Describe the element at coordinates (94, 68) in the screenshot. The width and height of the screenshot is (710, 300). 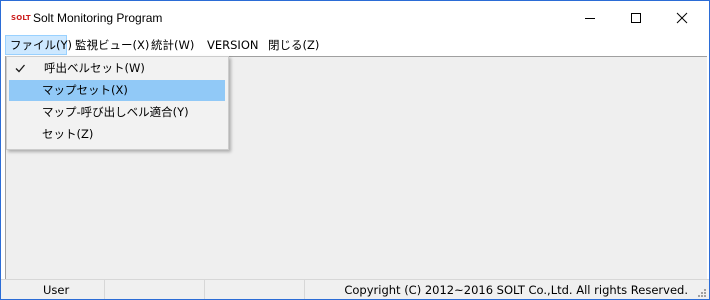
I see `menu-item-label: 呼出ベルセット(W)` at that location.